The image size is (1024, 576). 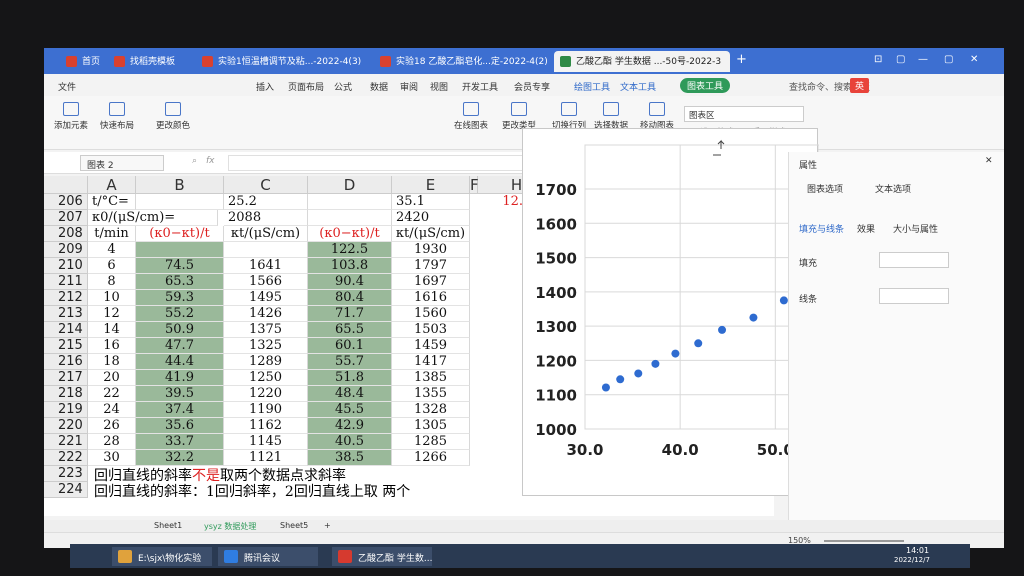 What do you see at coordinates (350, 378) in the screenshot?
I see `cell-D217: 51.8` at bounding box center [350, 378].